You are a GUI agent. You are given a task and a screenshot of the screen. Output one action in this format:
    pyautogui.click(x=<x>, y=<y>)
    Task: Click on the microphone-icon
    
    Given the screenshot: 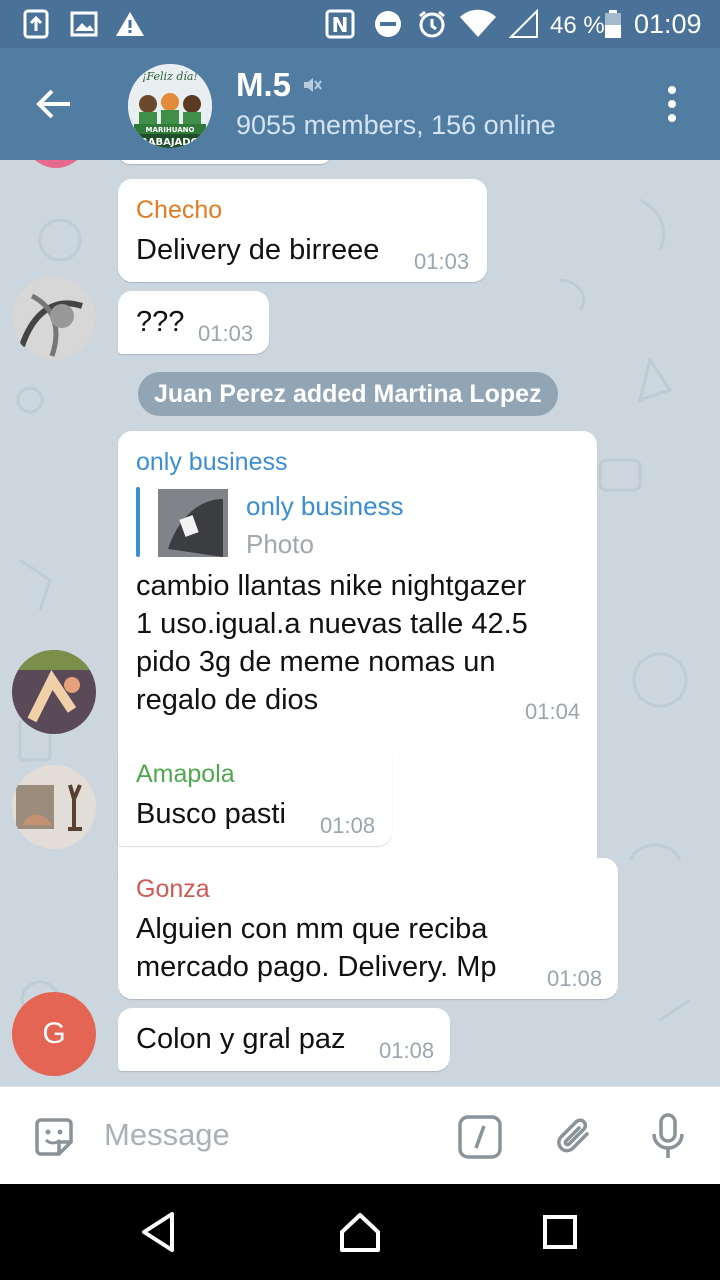 What is the action you would take?
    pyautogui.click(x=668, y=1135)
    